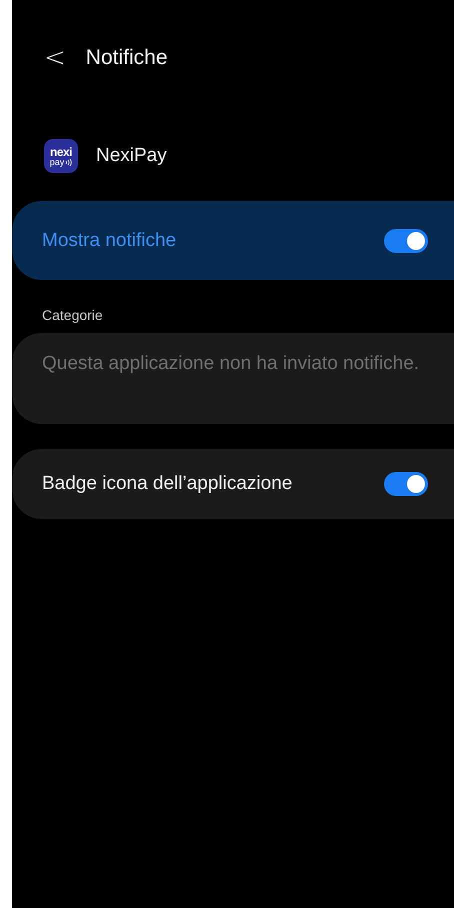 This screenshot has height=908, width=454. What do you see at coordinates (127, 58) in the screenshot?
I see `screen-title: Notifiche` at bounding box center [127, 58].